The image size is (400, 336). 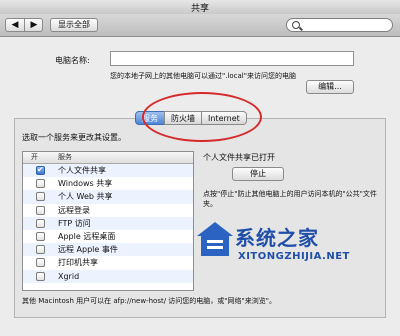 What do you see at coordinates (258, 174) in the screenshot?
I see `stop-button: 停止` at bounding box center [258, 174].